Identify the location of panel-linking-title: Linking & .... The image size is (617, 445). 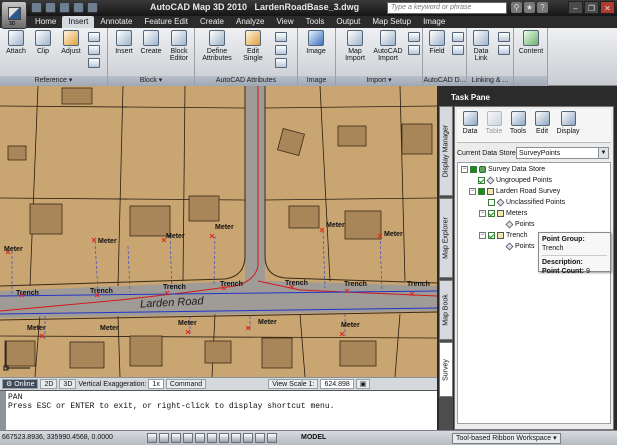
(490, 81).